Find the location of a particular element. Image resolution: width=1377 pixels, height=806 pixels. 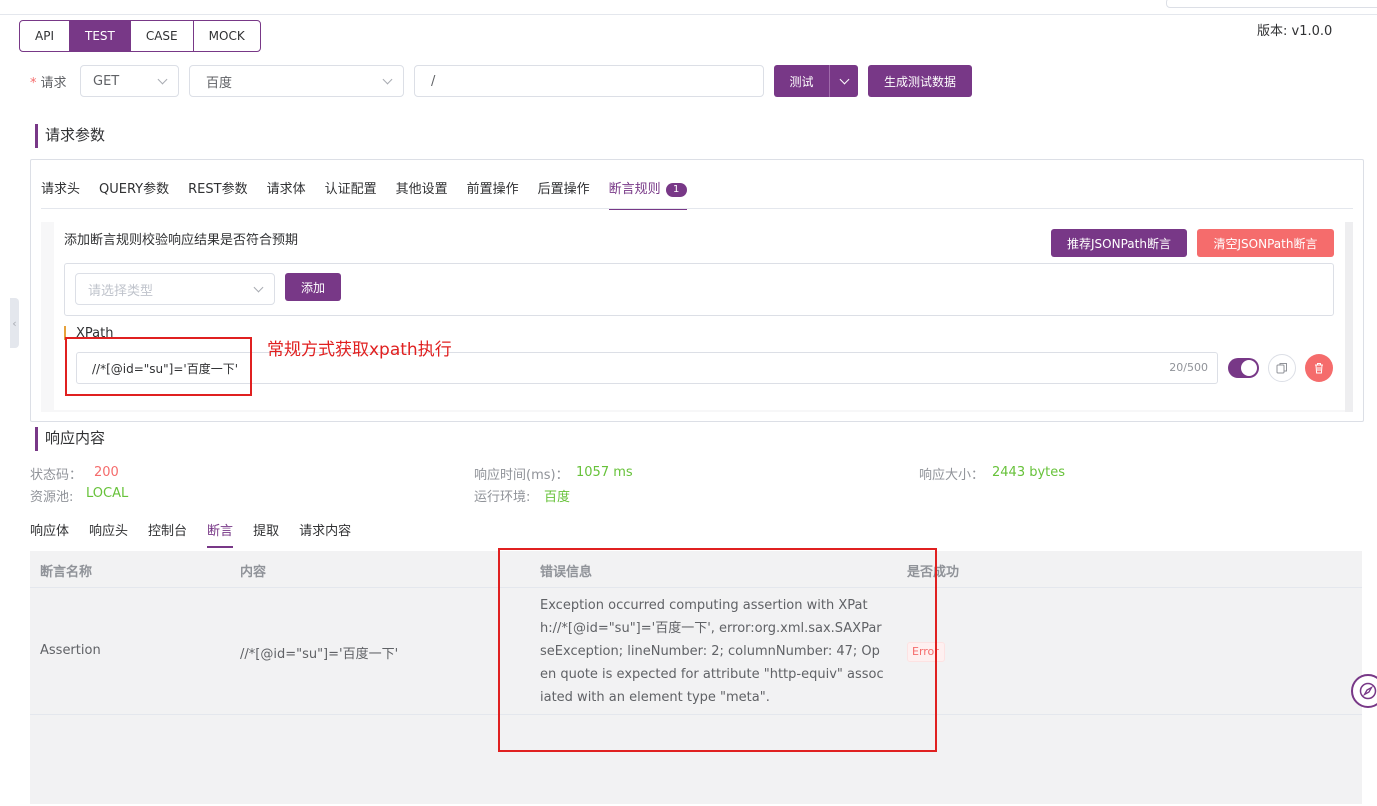

method-value: GET is located at coordinates (106, 81).